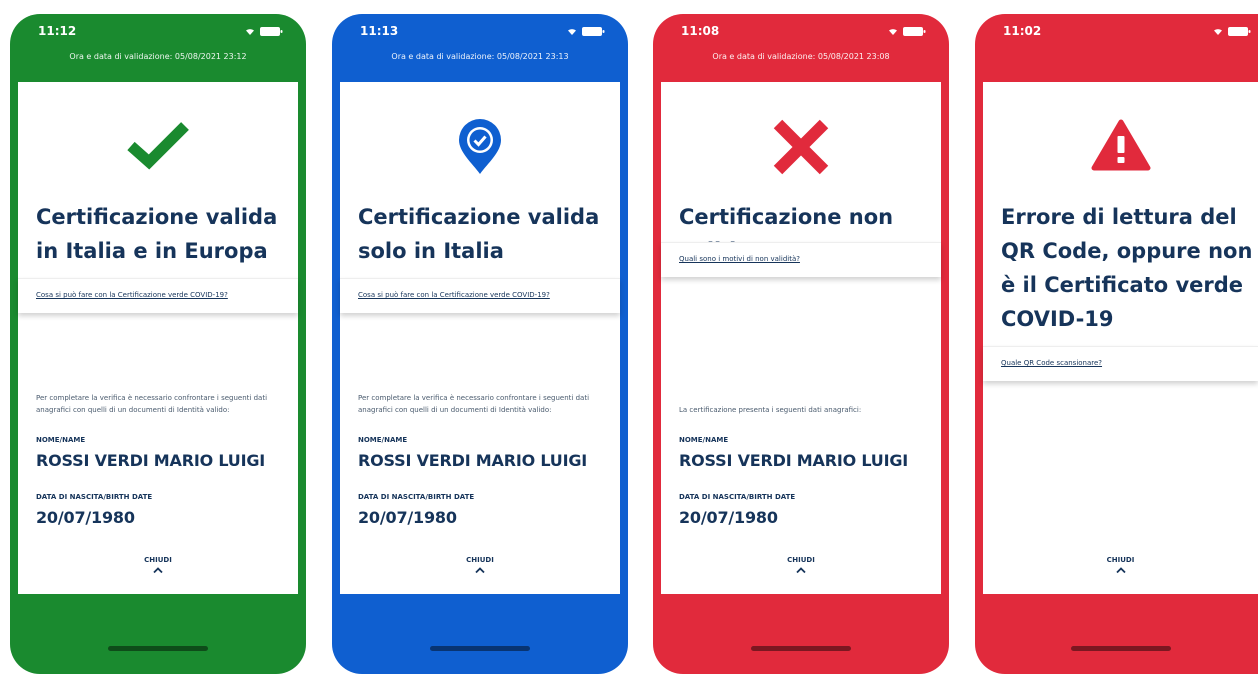  Describe the element at coordinates (1051, 363) in the screenshot. I see `info-link: Quale QR Code scansionare?` at that location.